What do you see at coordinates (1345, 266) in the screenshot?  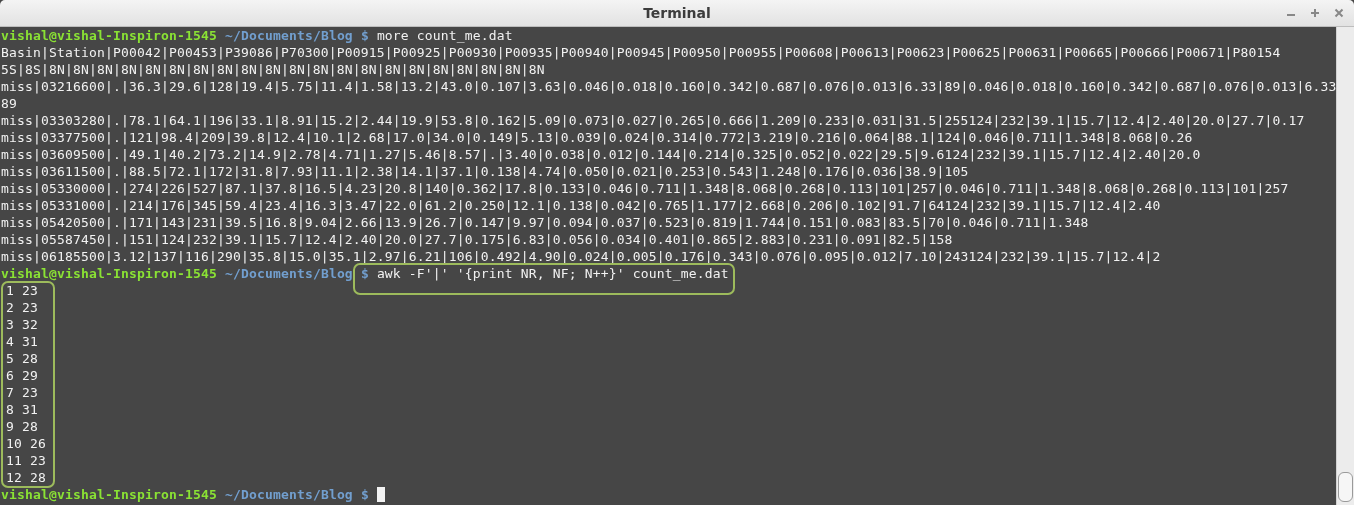 I see `scrollbar` at bounding box center [1345, 266].